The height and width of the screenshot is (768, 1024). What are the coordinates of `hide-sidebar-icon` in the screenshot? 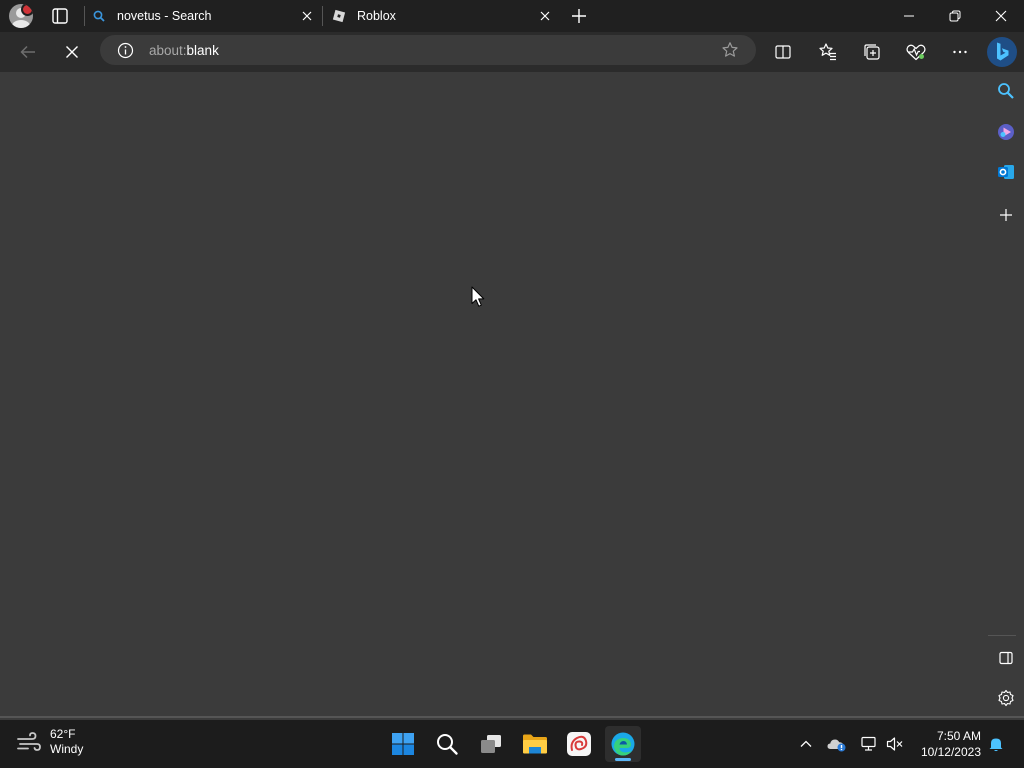 It's located at (1006, 658).